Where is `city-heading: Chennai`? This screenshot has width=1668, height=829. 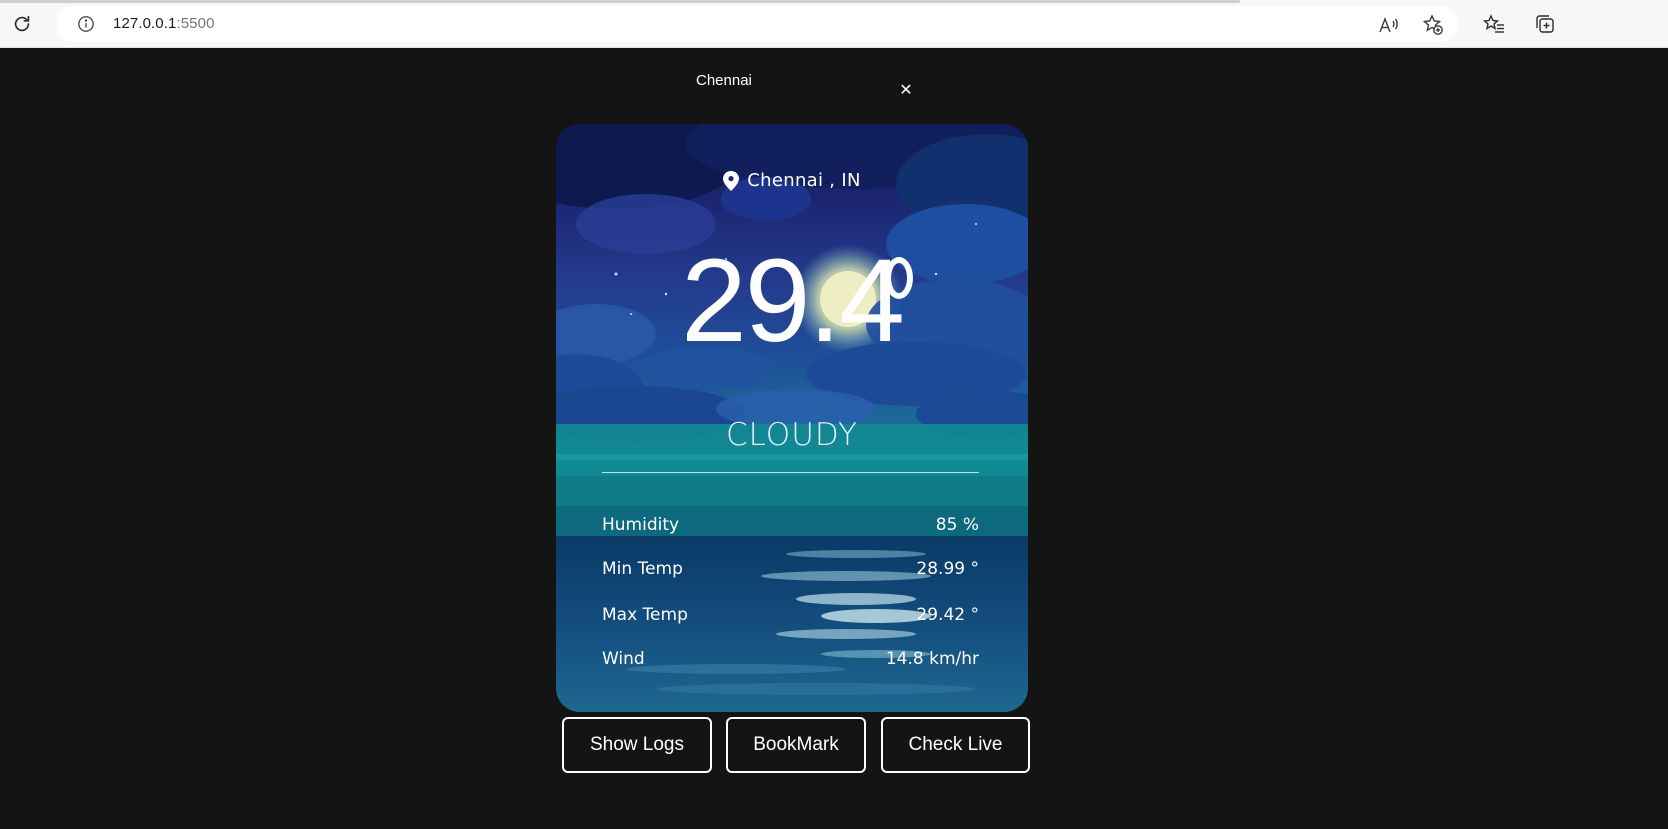
city-heading: Chennai is located at coordinates (724, 80).